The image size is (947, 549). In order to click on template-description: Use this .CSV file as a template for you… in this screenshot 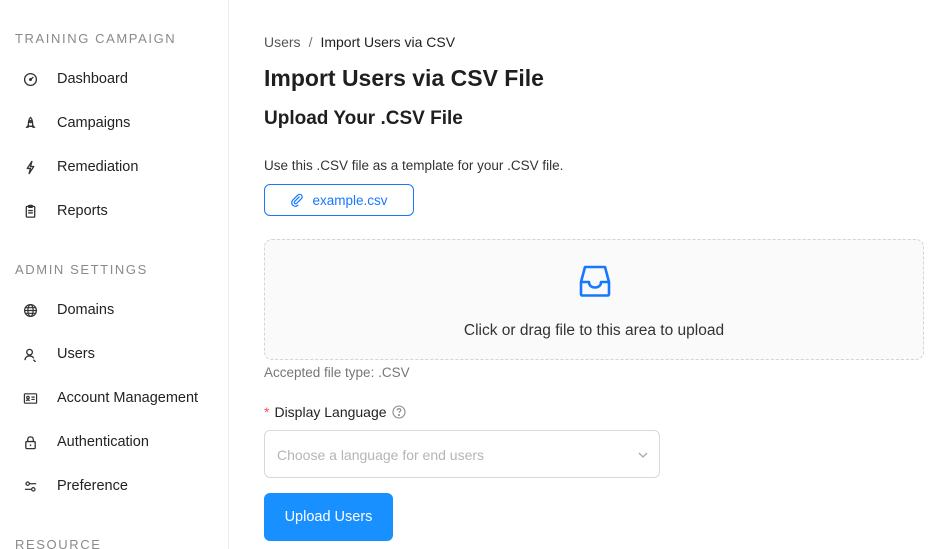, I will do `click(414, 165)`.